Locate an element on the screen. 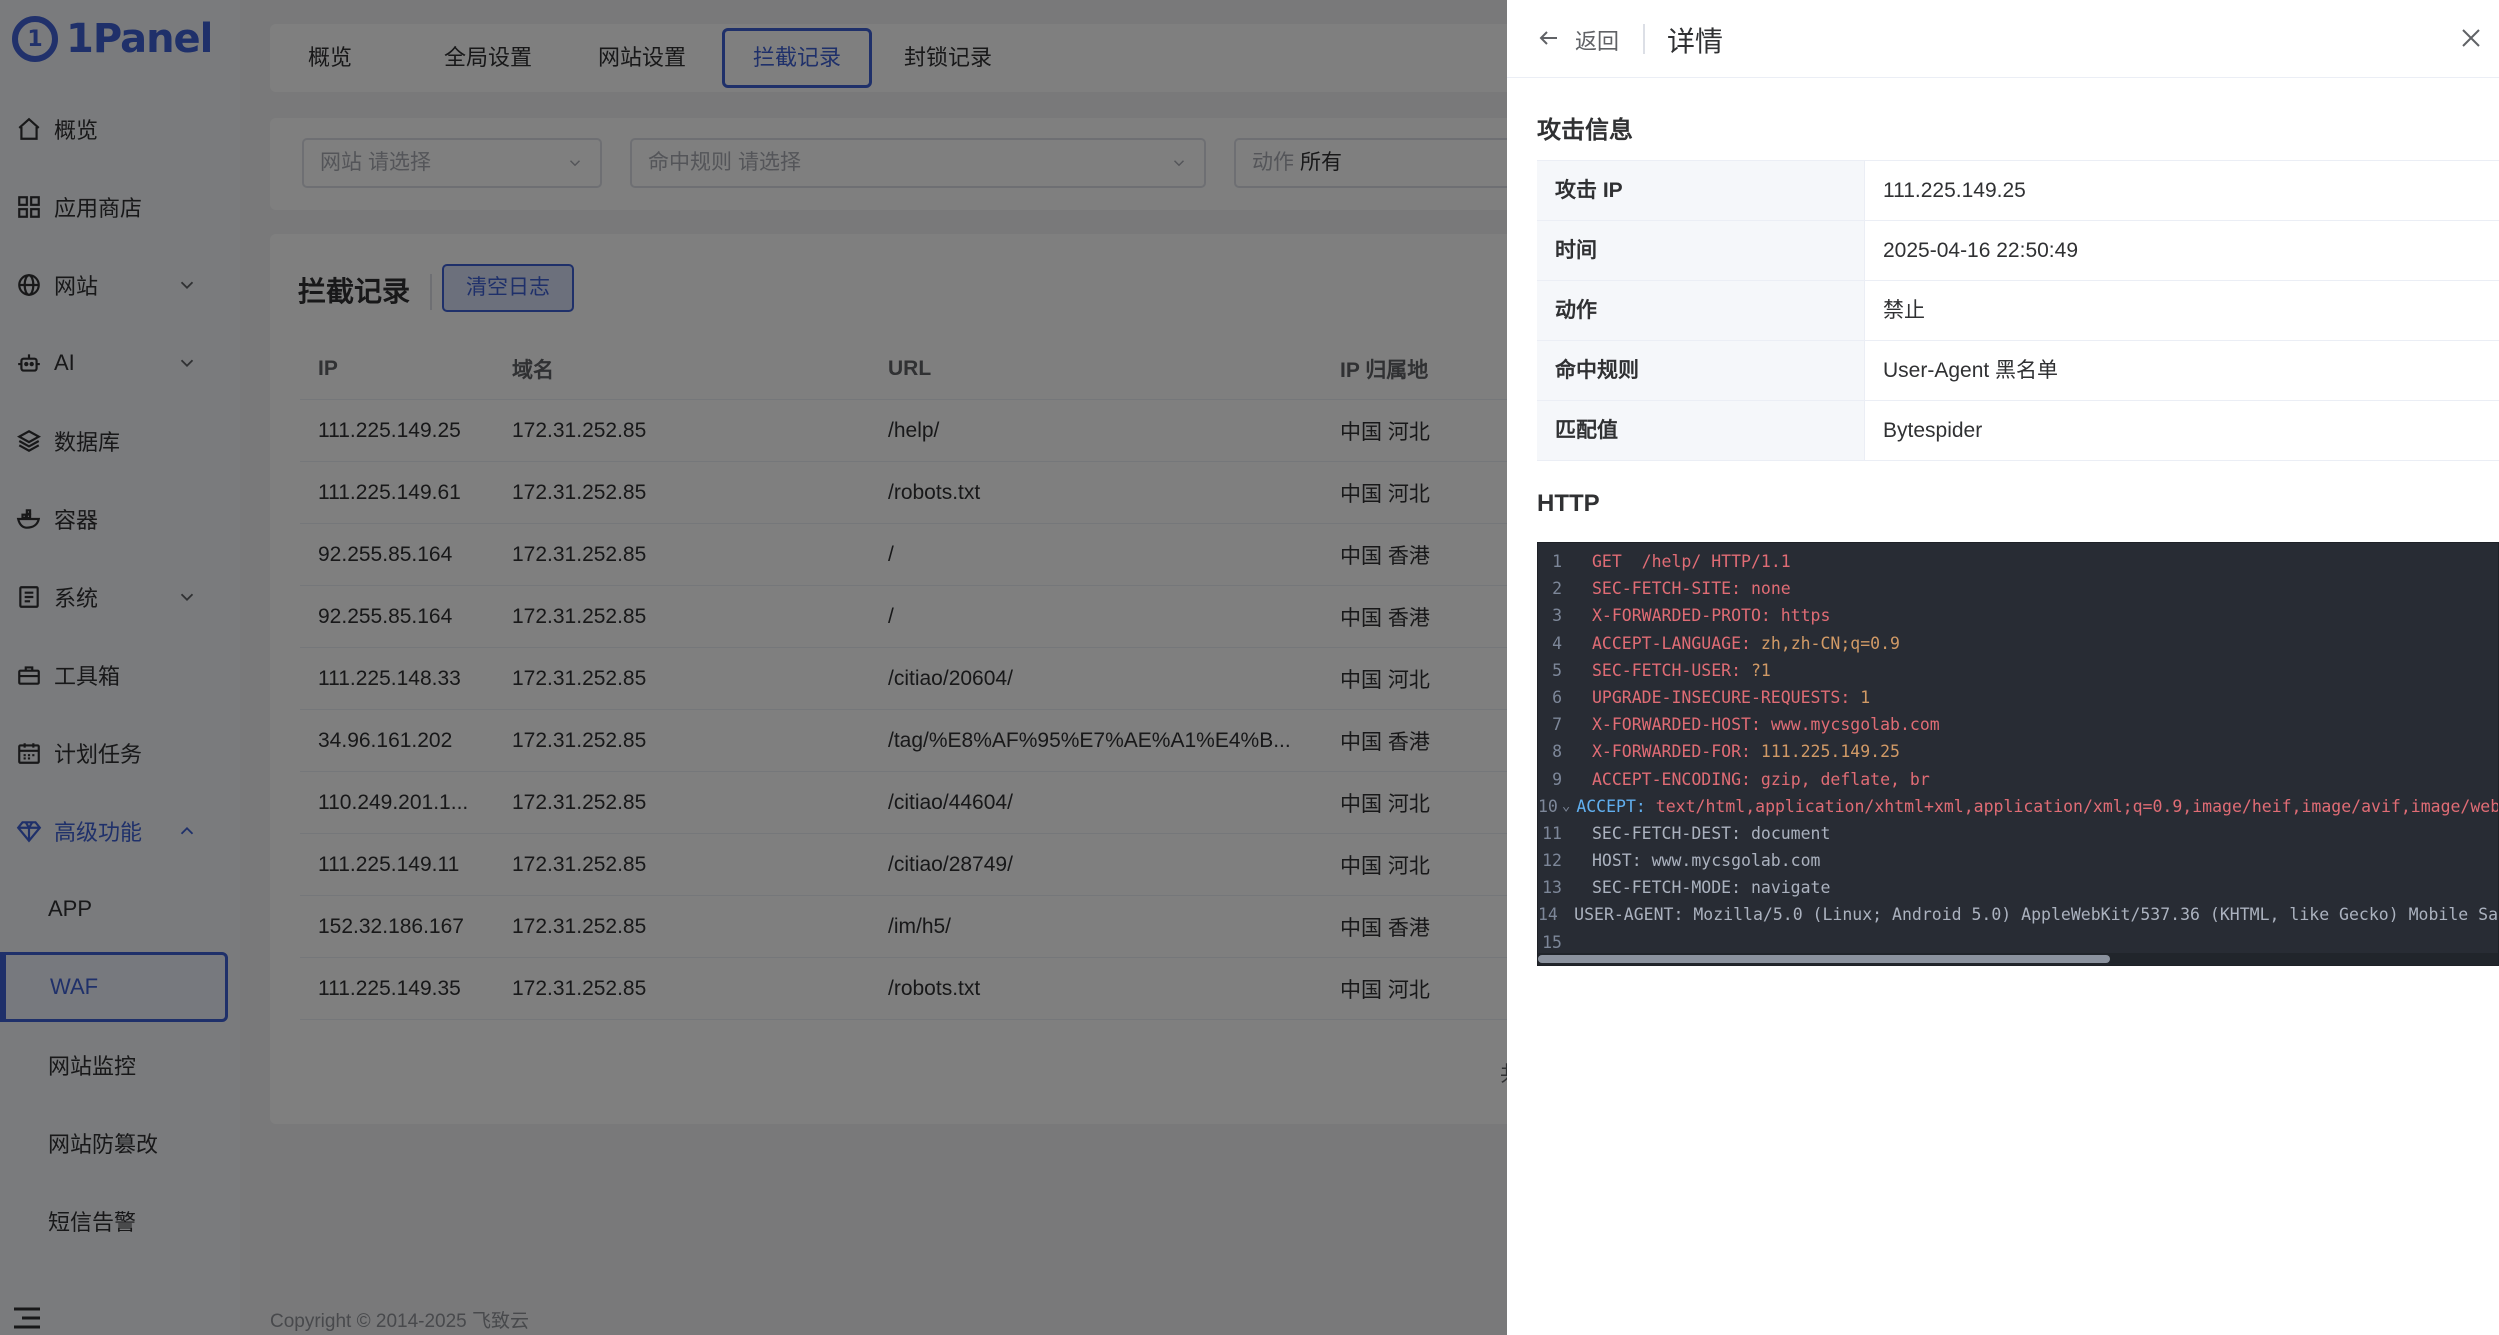  header-key: X-FORWARDED-HOST: is located at coordinates (1676, 725).